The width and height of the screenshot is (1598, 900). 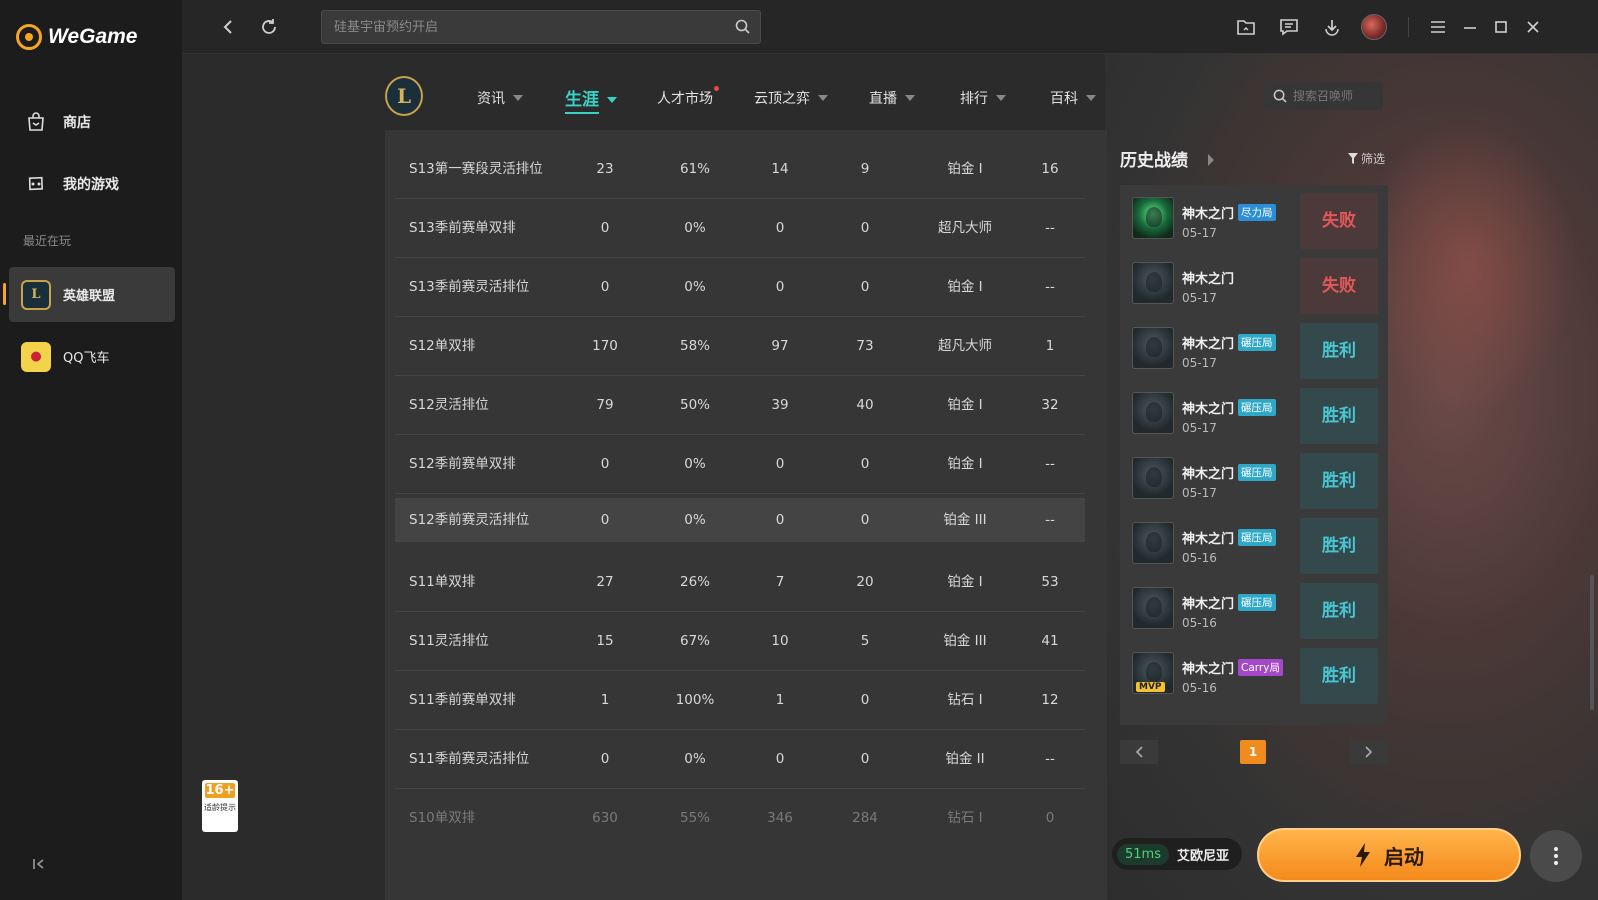 What do you see at coordinates (740, 759) in the screenshot?
I see `table-row: S11季前赛灵活排位 0 0% 0 0 铂金 II --` at bounding box center [740, 759].